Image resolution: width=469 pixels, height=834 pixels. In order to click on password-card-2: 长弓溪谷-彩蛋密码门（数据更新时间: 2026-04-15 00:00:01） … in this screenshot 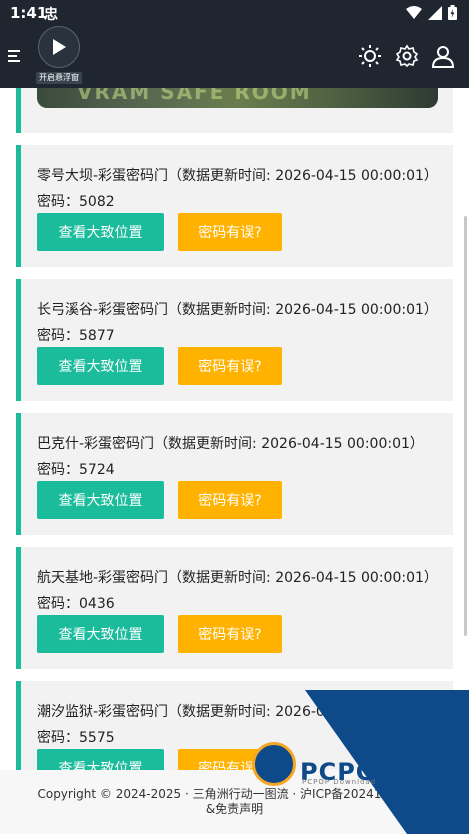, I will do `click(234, 340)`.